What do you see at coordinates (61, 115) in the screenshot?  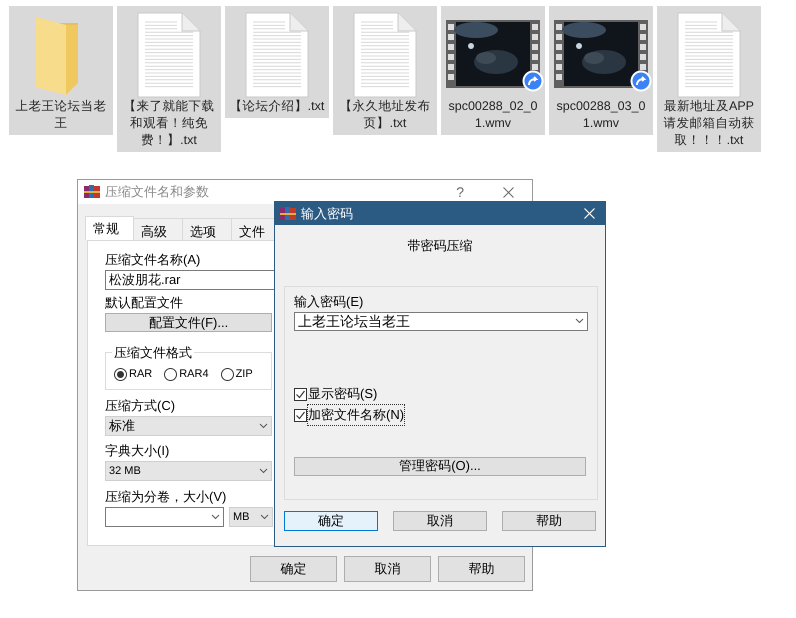 I see `file-name: 上老王论坛当老 王` at bounding box center [61, 115].